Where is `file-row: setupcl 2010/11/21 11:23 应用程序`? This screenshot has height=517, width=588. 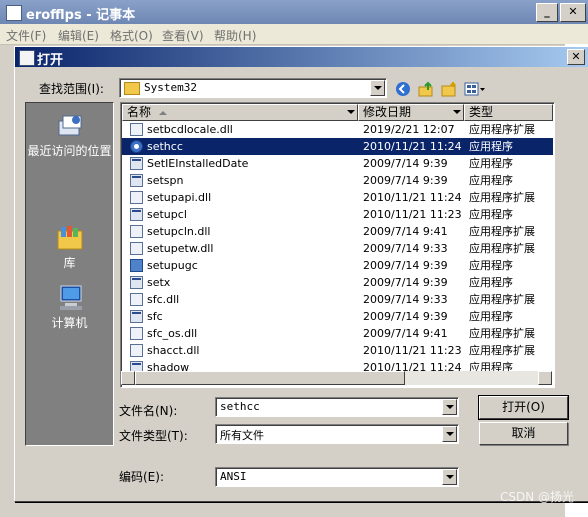
file-row: setupcl 2010/11/21 11:23 应用程序 is located at coordinates (337, 214).